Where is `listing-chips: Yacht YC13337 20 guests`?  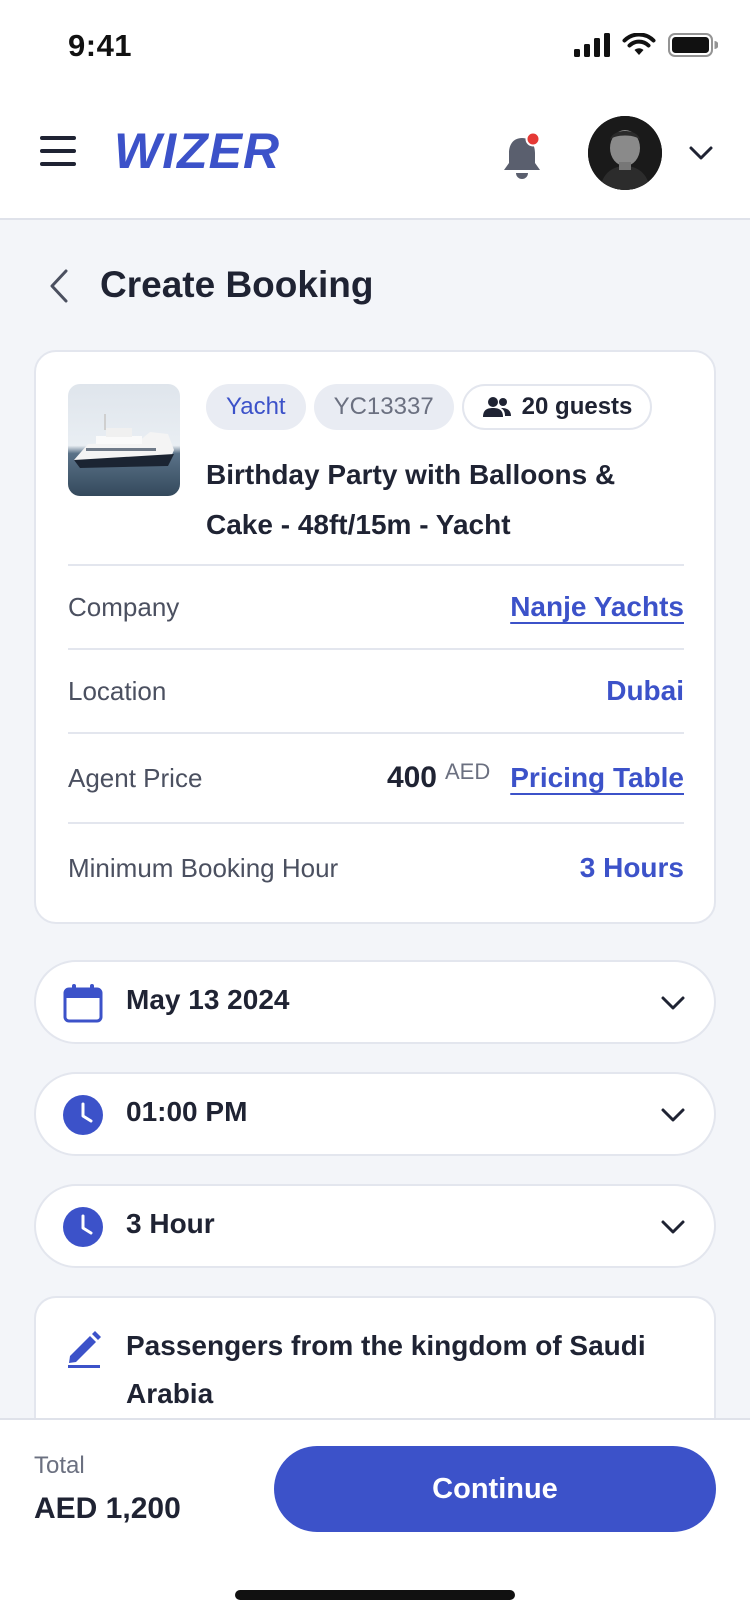 listing-chips: Yacht YC13337 20 guests is located at coordinates (429, 407).